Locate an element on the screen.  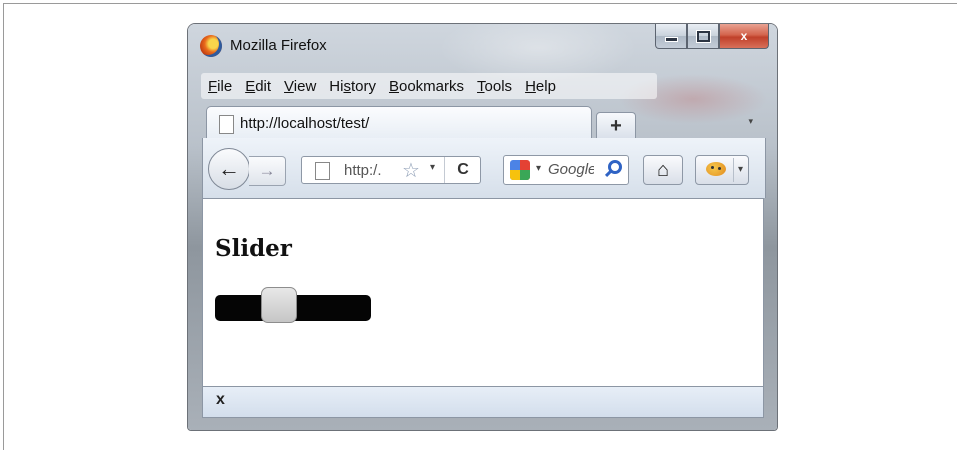
menu-item: Help is located at coordinates (540, 86).